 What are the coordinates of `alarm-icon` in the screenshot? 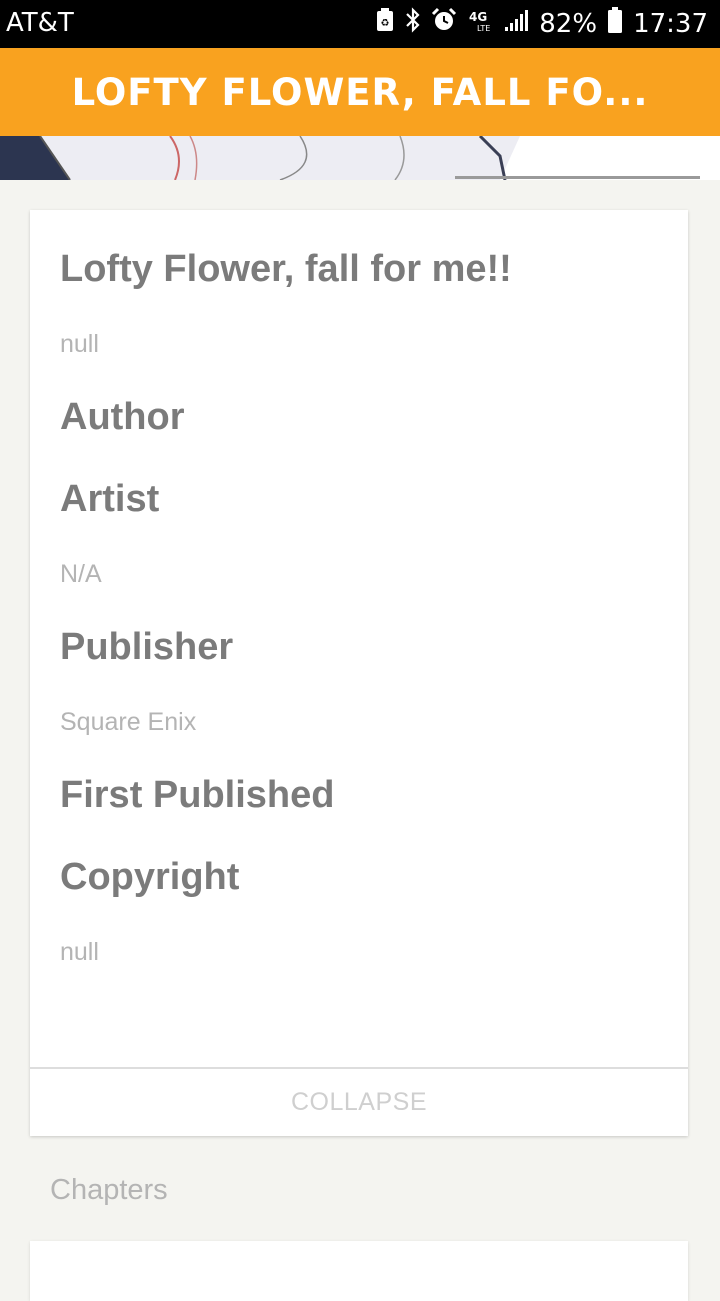 It's located at (444, 23).